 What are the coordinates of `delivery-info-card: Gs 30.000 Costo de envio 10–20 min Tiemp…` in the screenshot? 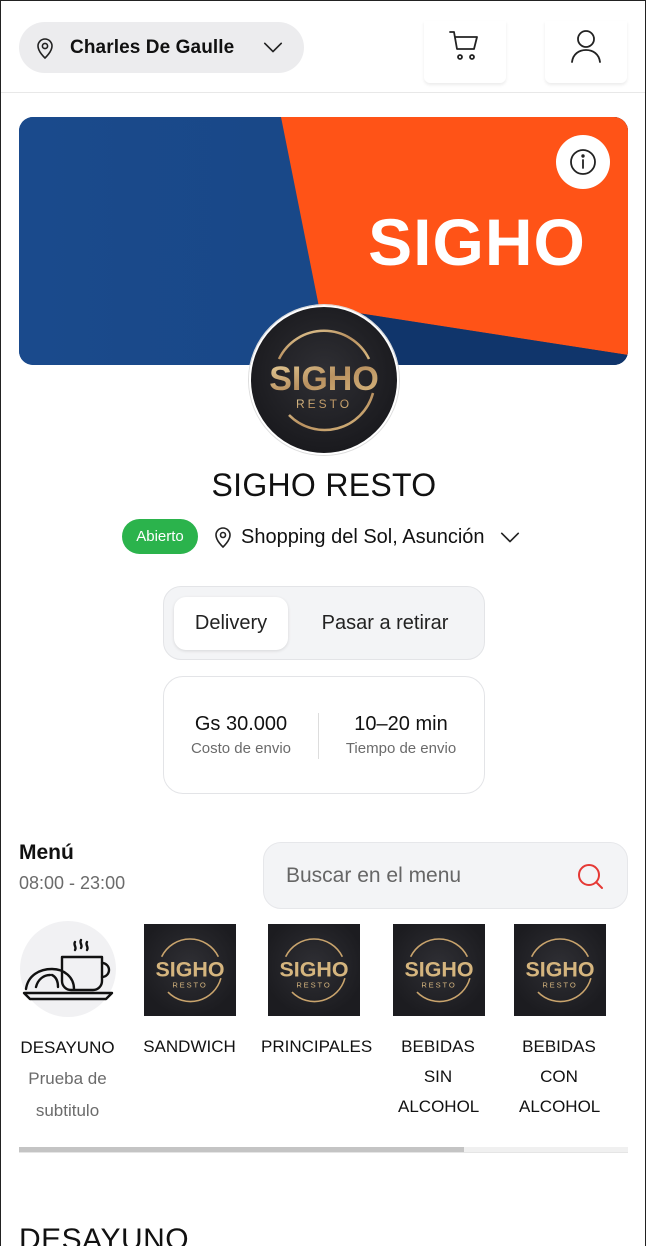 It's located at (324, 735).